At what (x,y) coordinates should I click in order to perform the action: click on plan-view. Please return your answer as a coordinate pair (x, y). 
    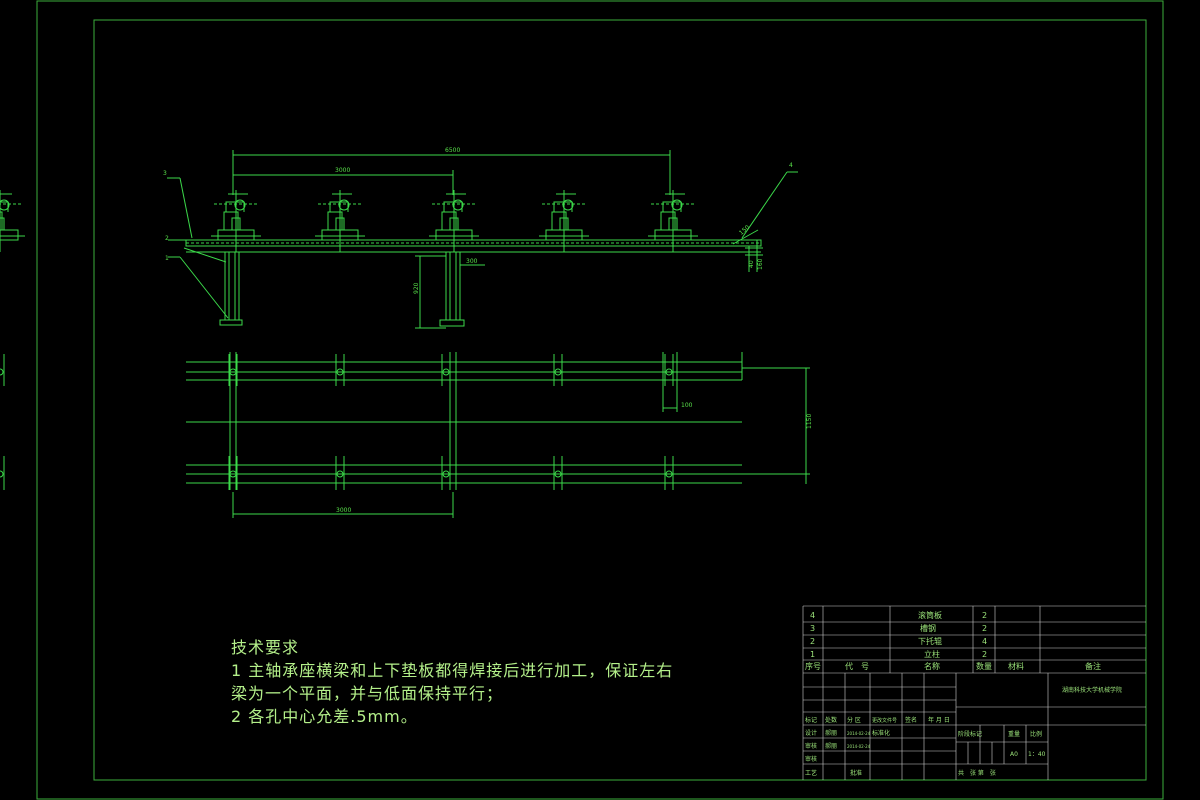
    Looking at the image, I should click on (498, 435).